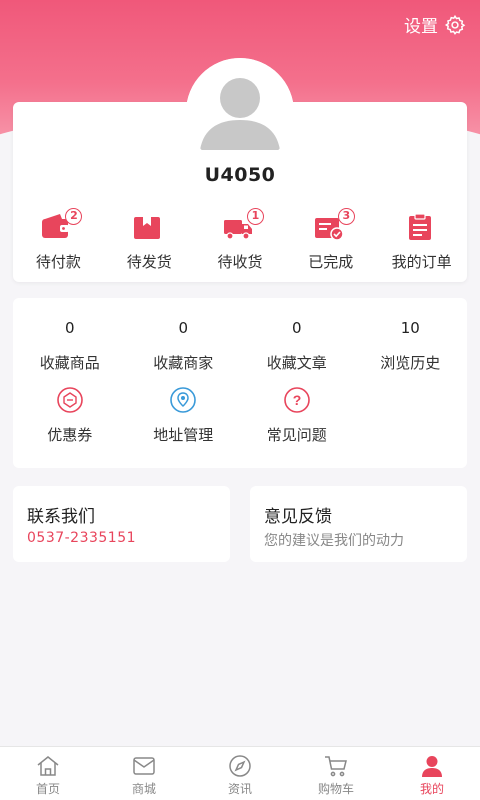 The height and width of the screenshot is (800, 480). I want to click on cart-icon, so click(336, 766).